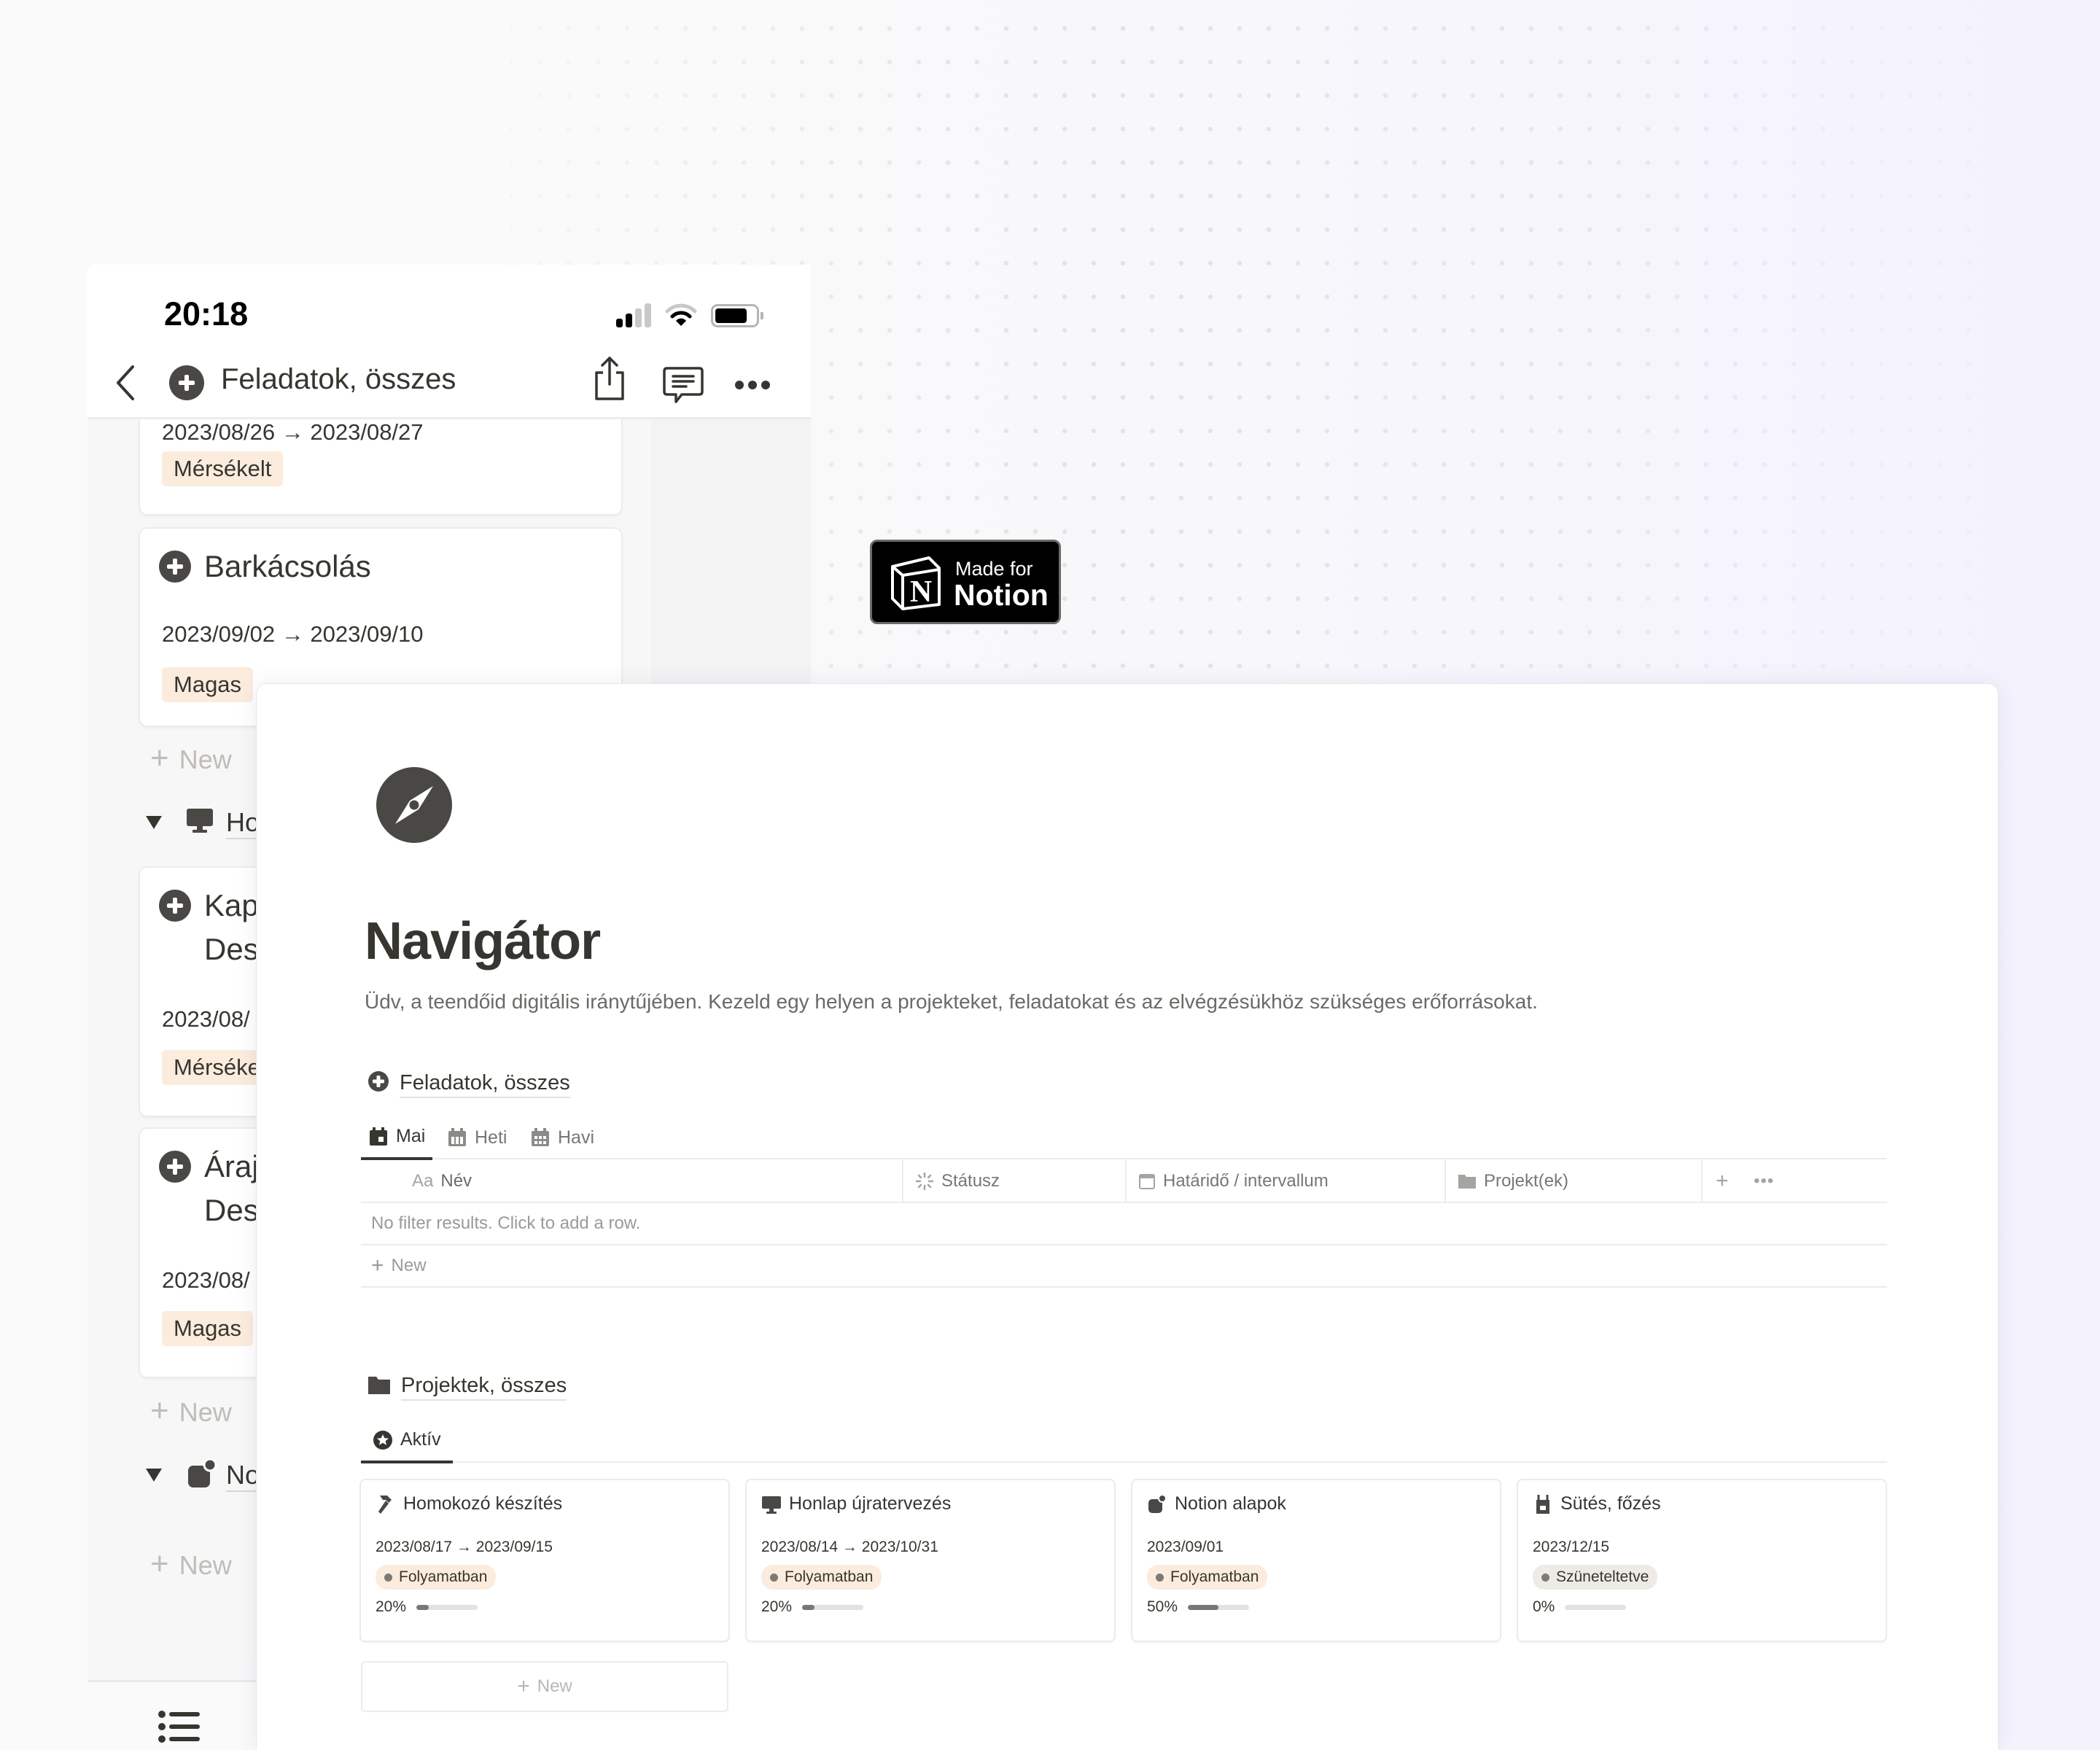  Describe the element at coordinates (1702, 1560) in the screenshot. I see `project-card: Sütés, főzés 2023/12/15 Szüneteltetve 0%` at that location.